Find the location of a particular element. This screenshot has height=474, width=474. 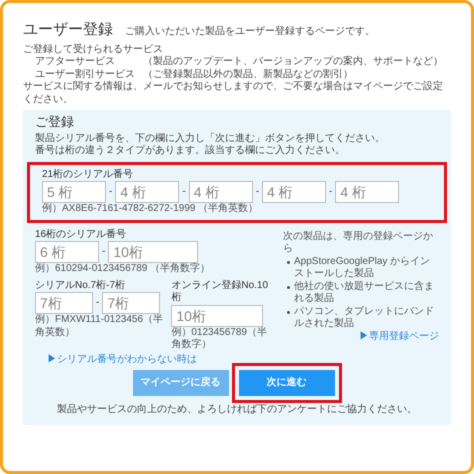

example-text: 例）0123456789（半角数字） is located at coordinates (219, 339).